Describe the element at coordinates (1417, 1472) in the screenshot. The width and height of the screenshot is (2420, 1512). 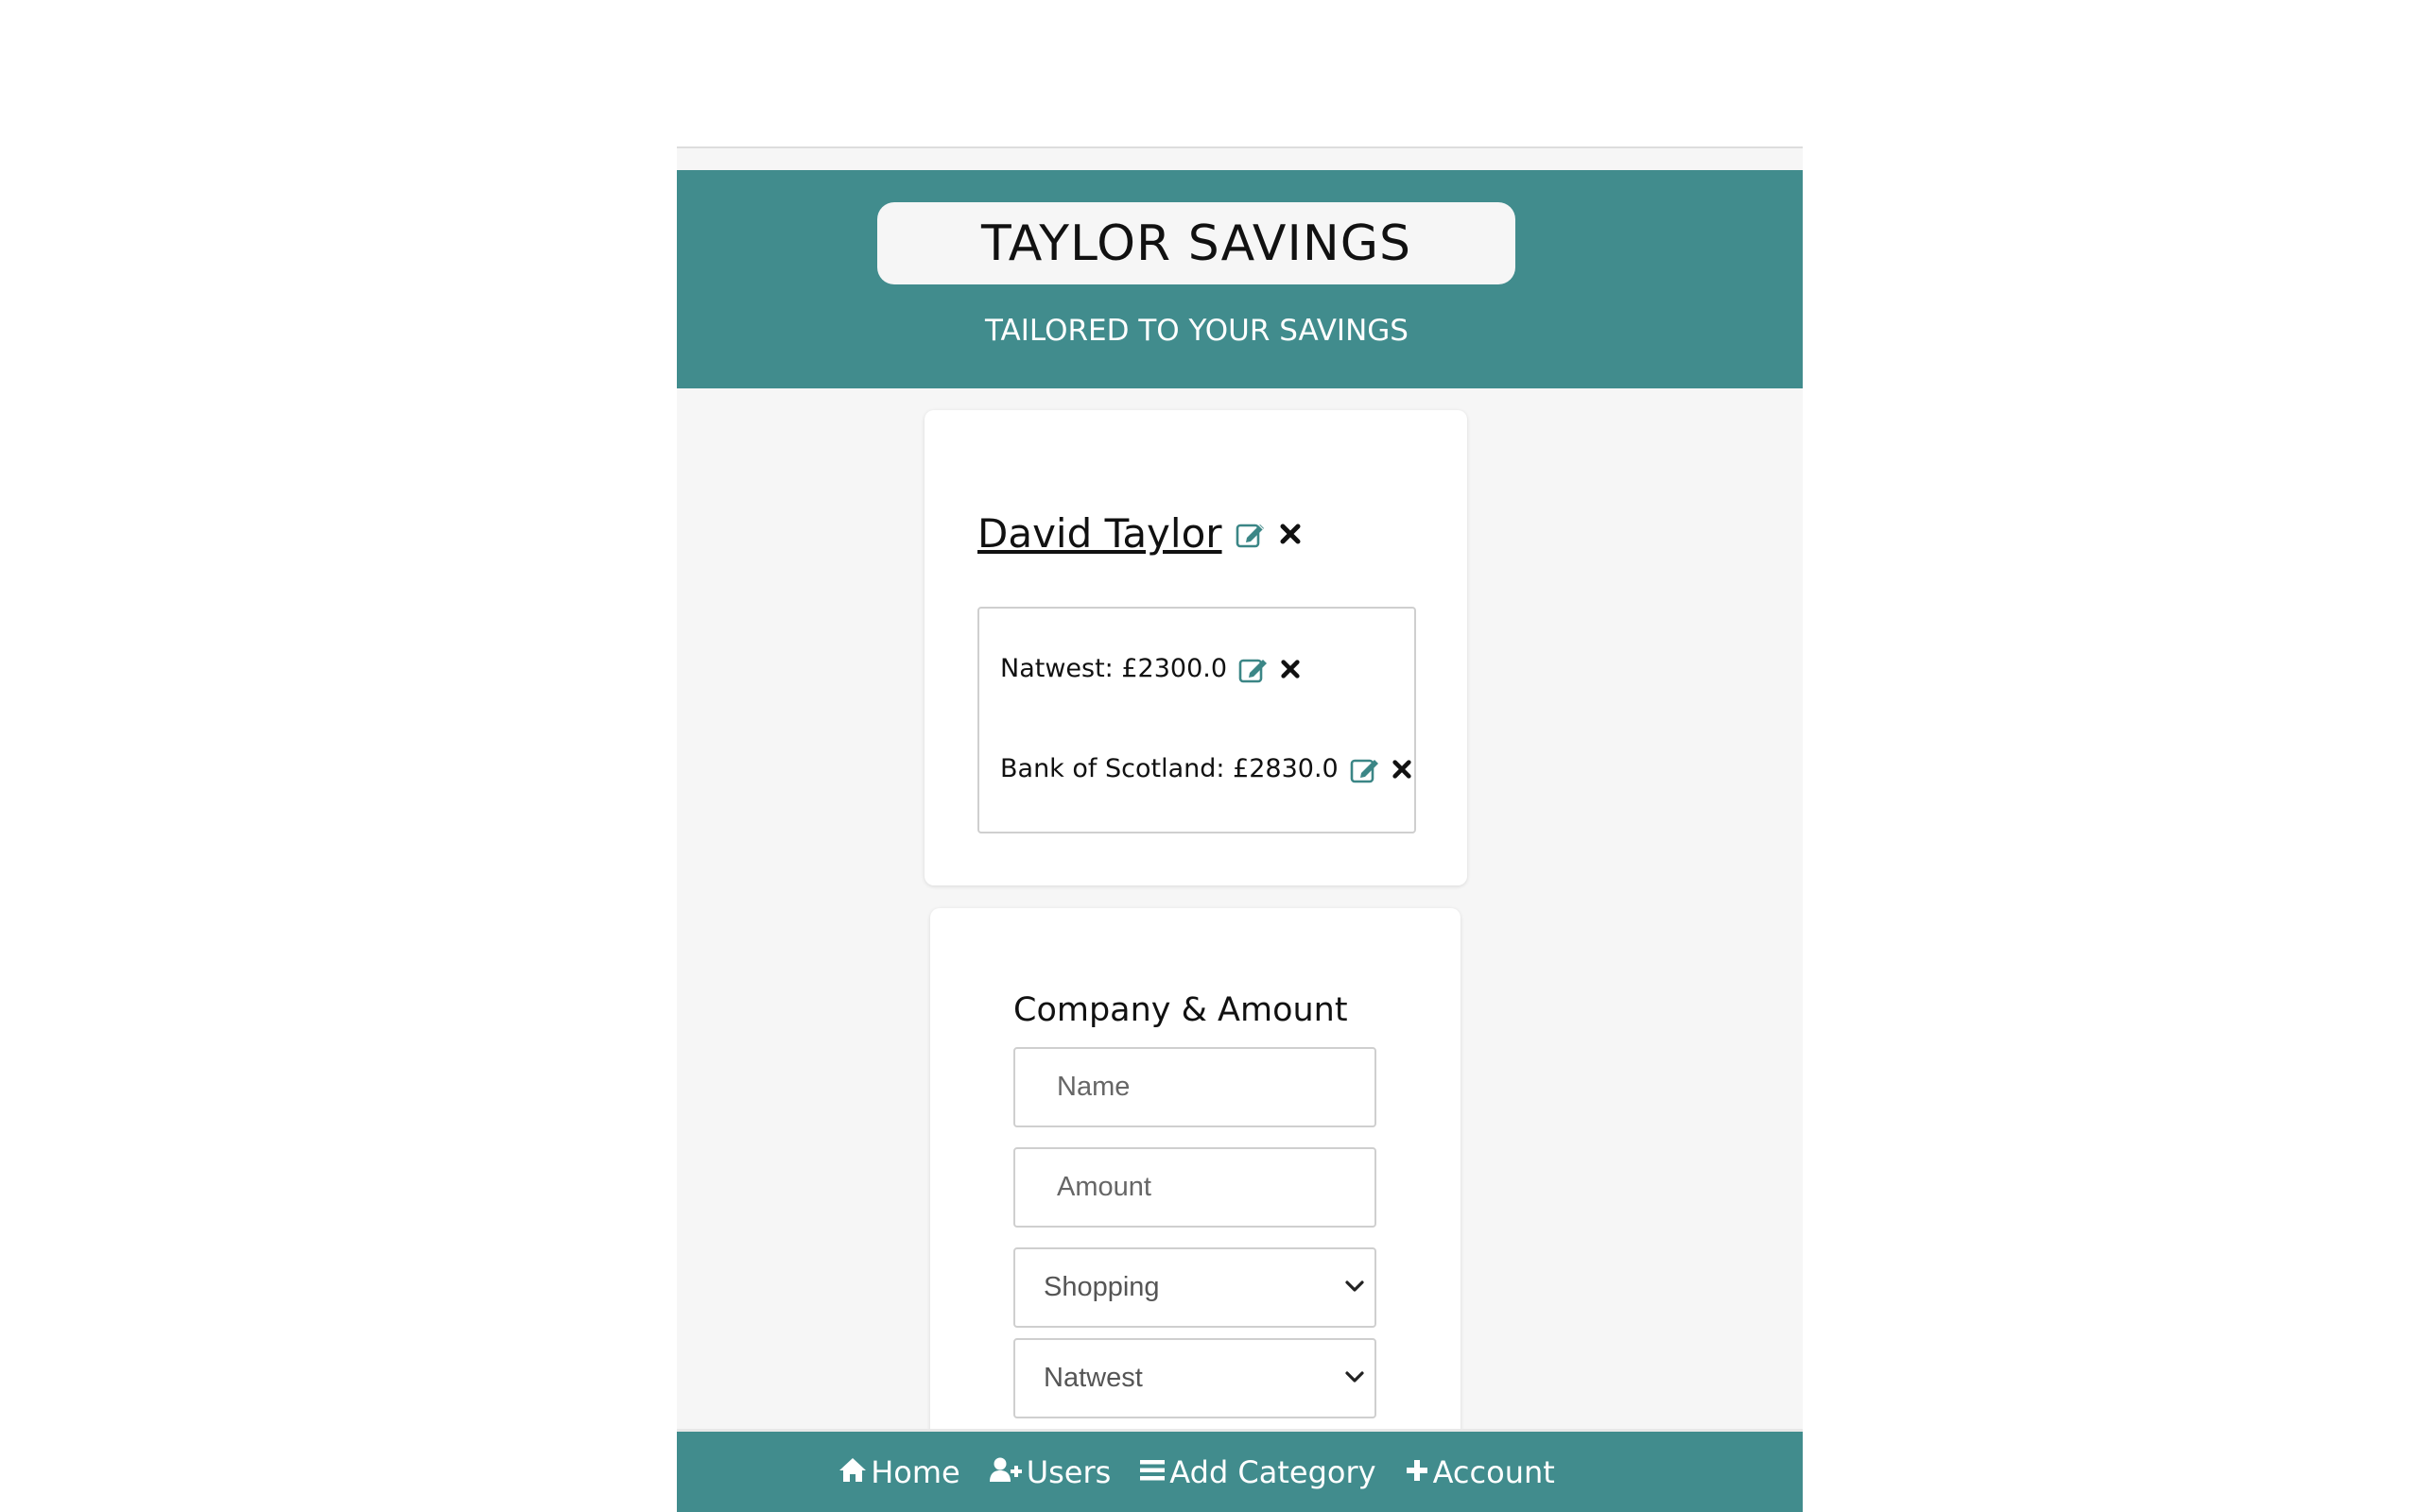
I see `plus-icon` at that location.